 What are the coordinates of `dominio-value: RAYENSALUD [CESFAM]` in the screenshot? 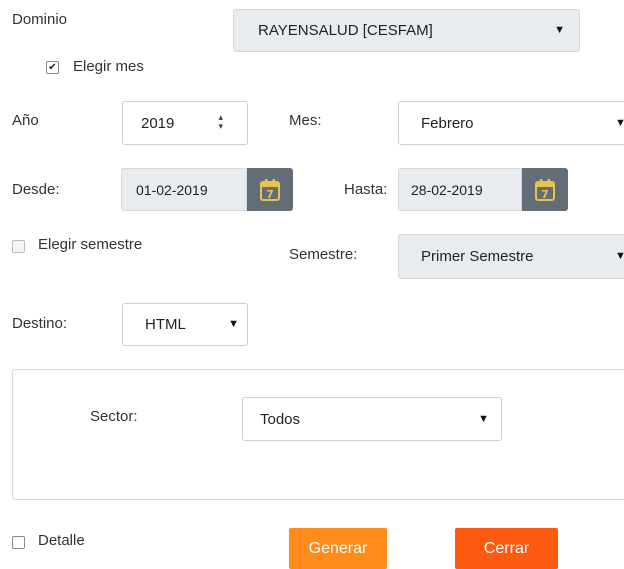 It's located at (345, 30).